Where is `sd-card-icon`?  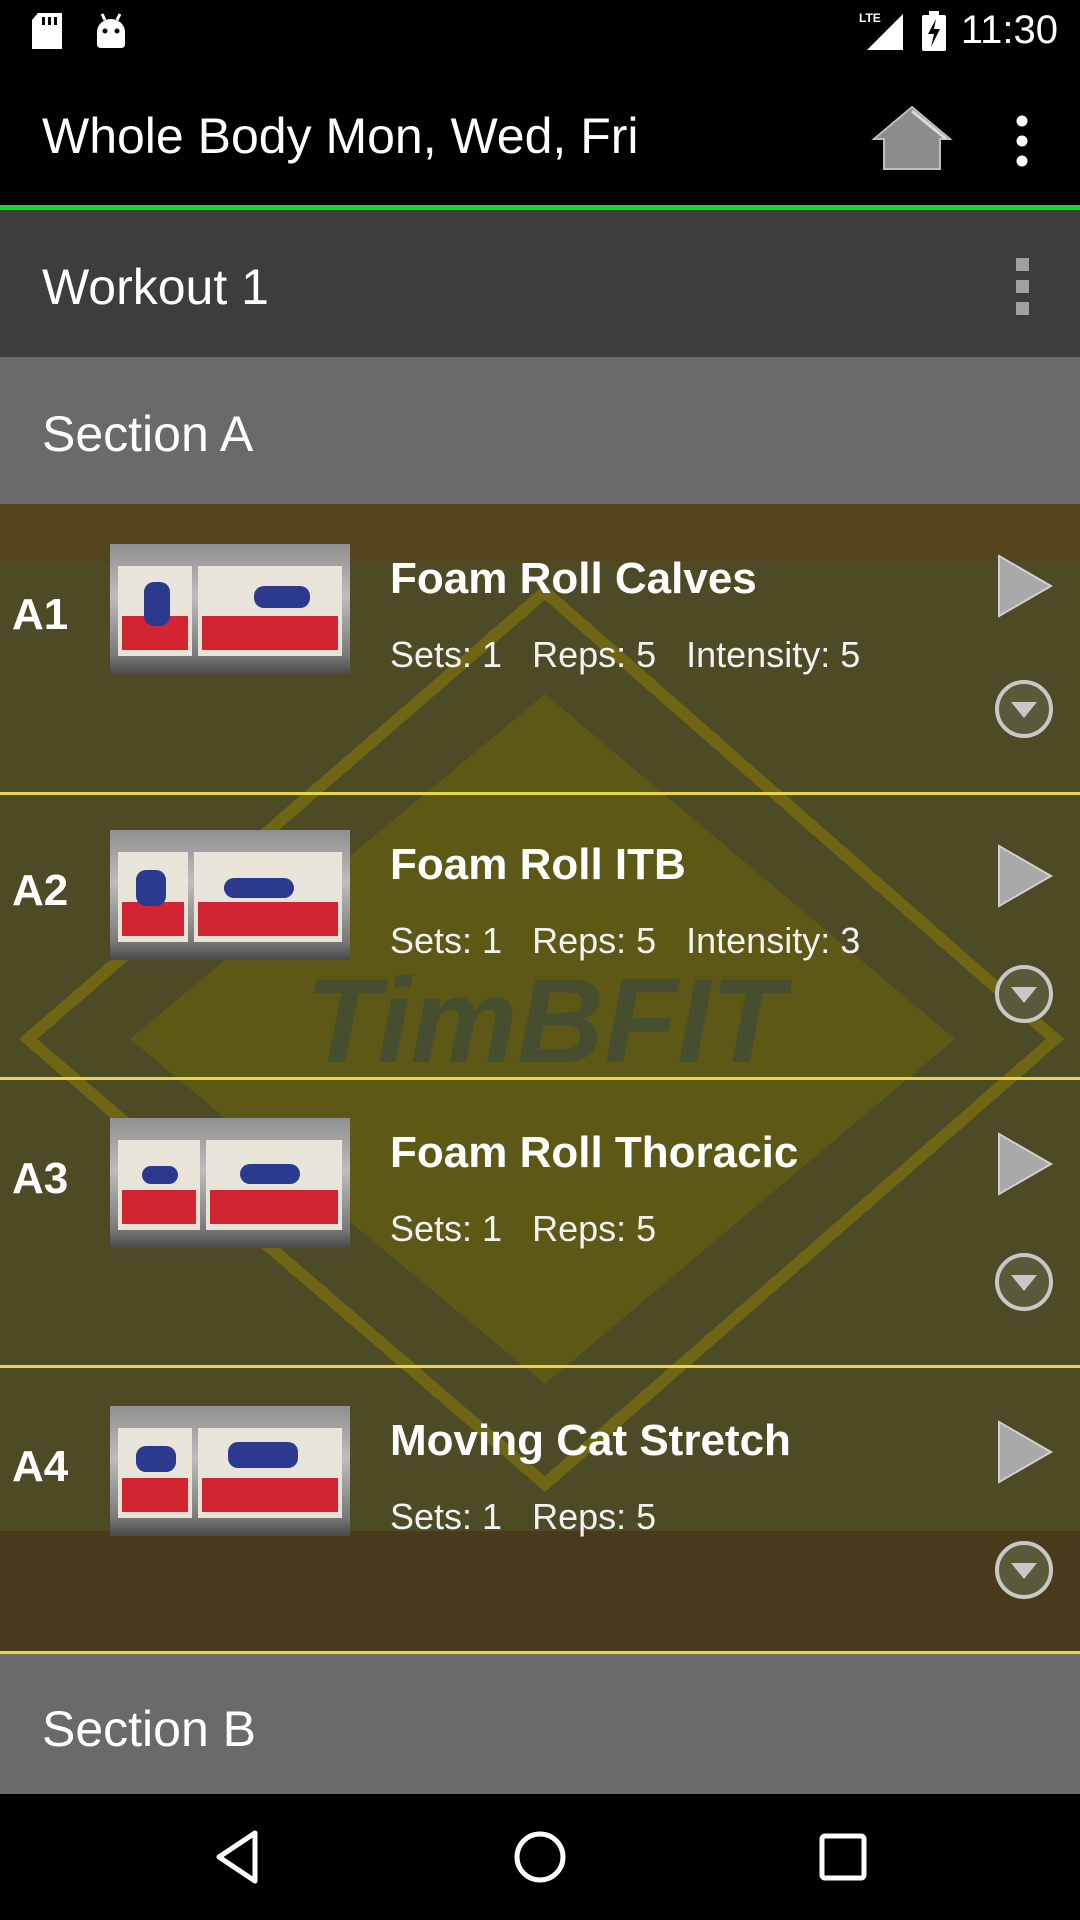
sd-card-icon is located at coordinates (47, 31).